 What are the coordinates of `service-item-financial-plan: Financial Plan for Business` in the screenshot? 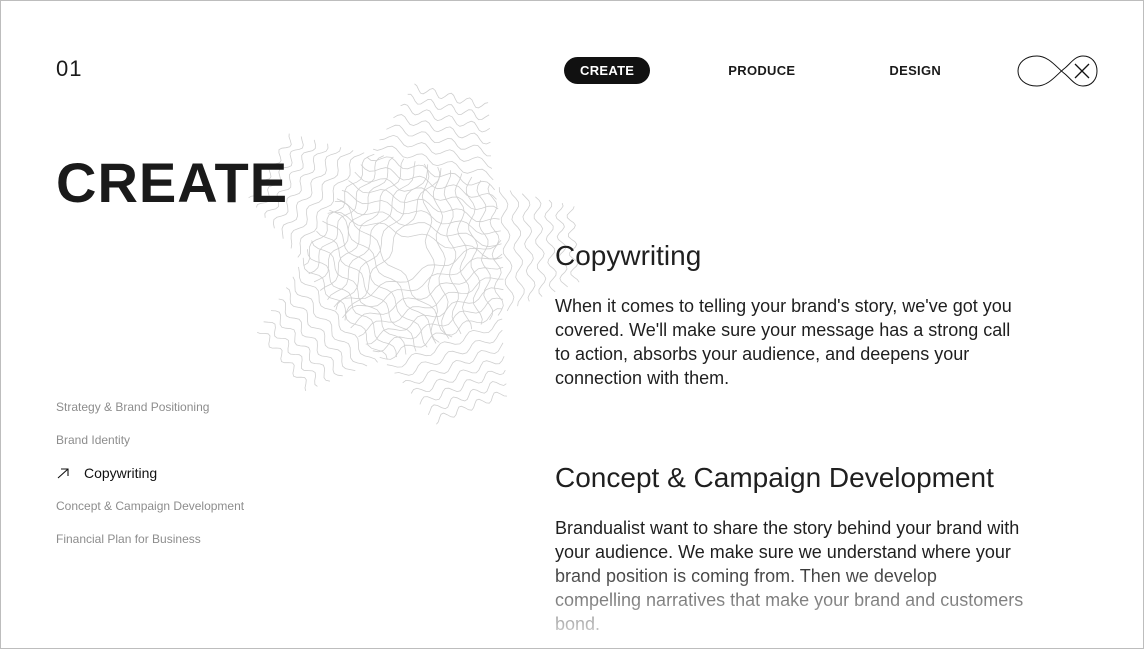 It's located at (150, 538).